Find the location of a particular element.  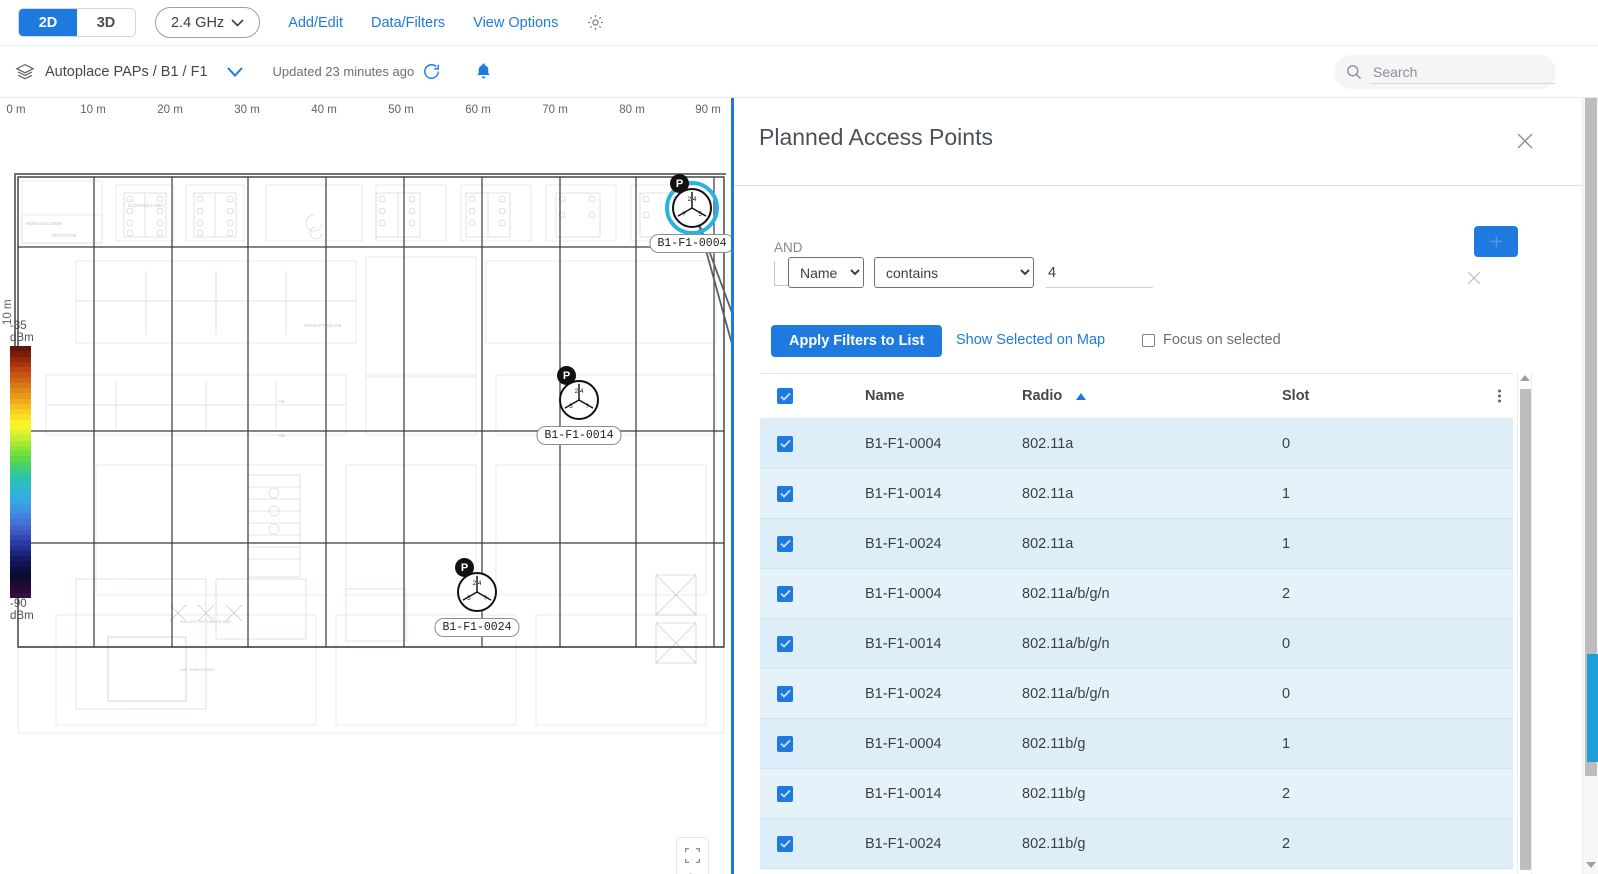

table-row: B1-F1-0004 802.11a 0 is located at coordinates (1136, 444).